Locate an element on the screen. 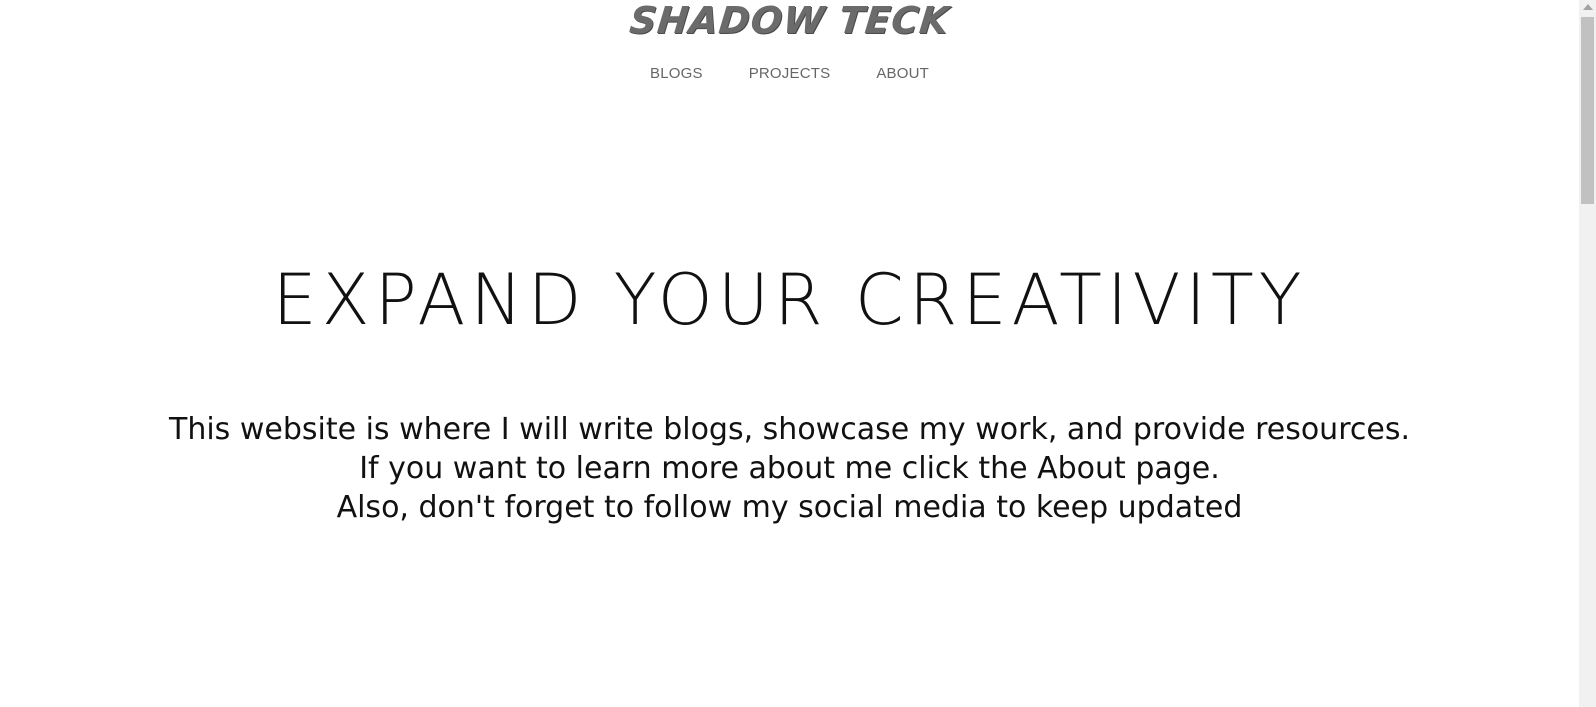  nav-link-projects: PROJECTS is located at coordinates (790, 74).